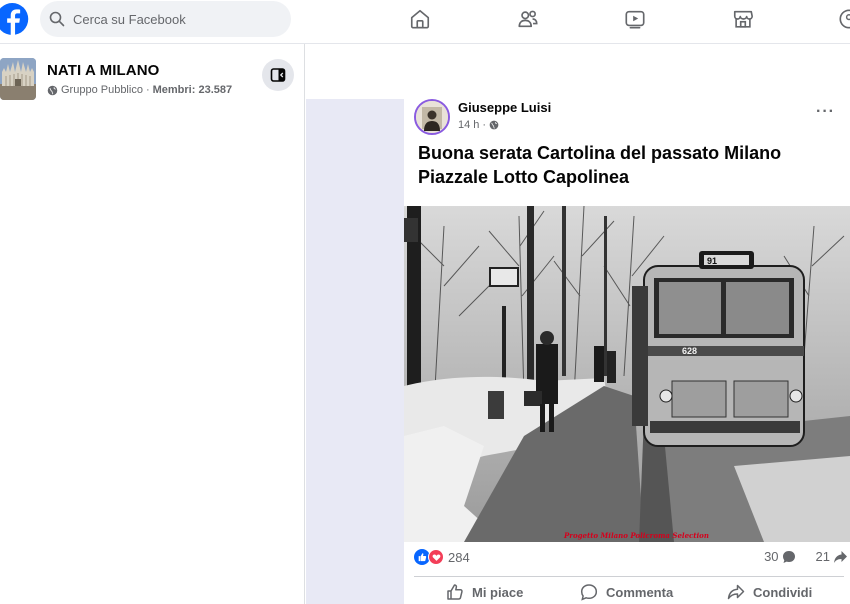 Image resolution: width=850 pixels, height=604 pixels. I want to click on comment-label: Commenta, so click(640, 592).